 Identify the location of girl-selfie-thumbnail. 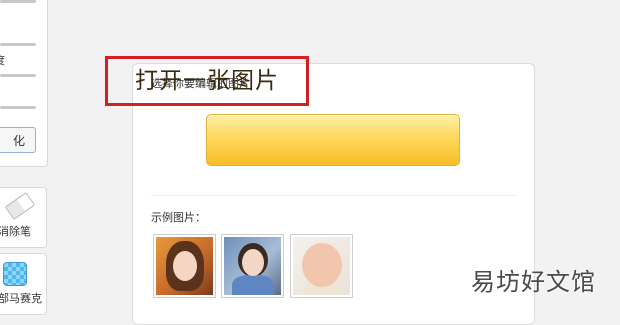
(252, 266).